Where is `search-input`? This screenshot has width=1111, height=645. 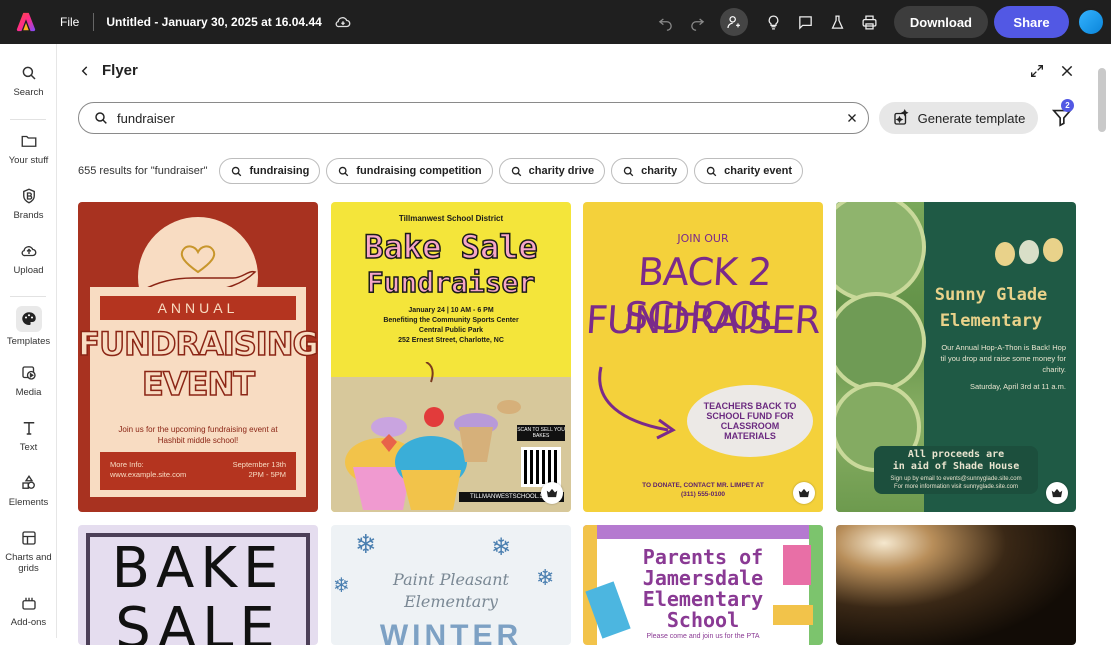
search-input is located at coordinates (481, 118).